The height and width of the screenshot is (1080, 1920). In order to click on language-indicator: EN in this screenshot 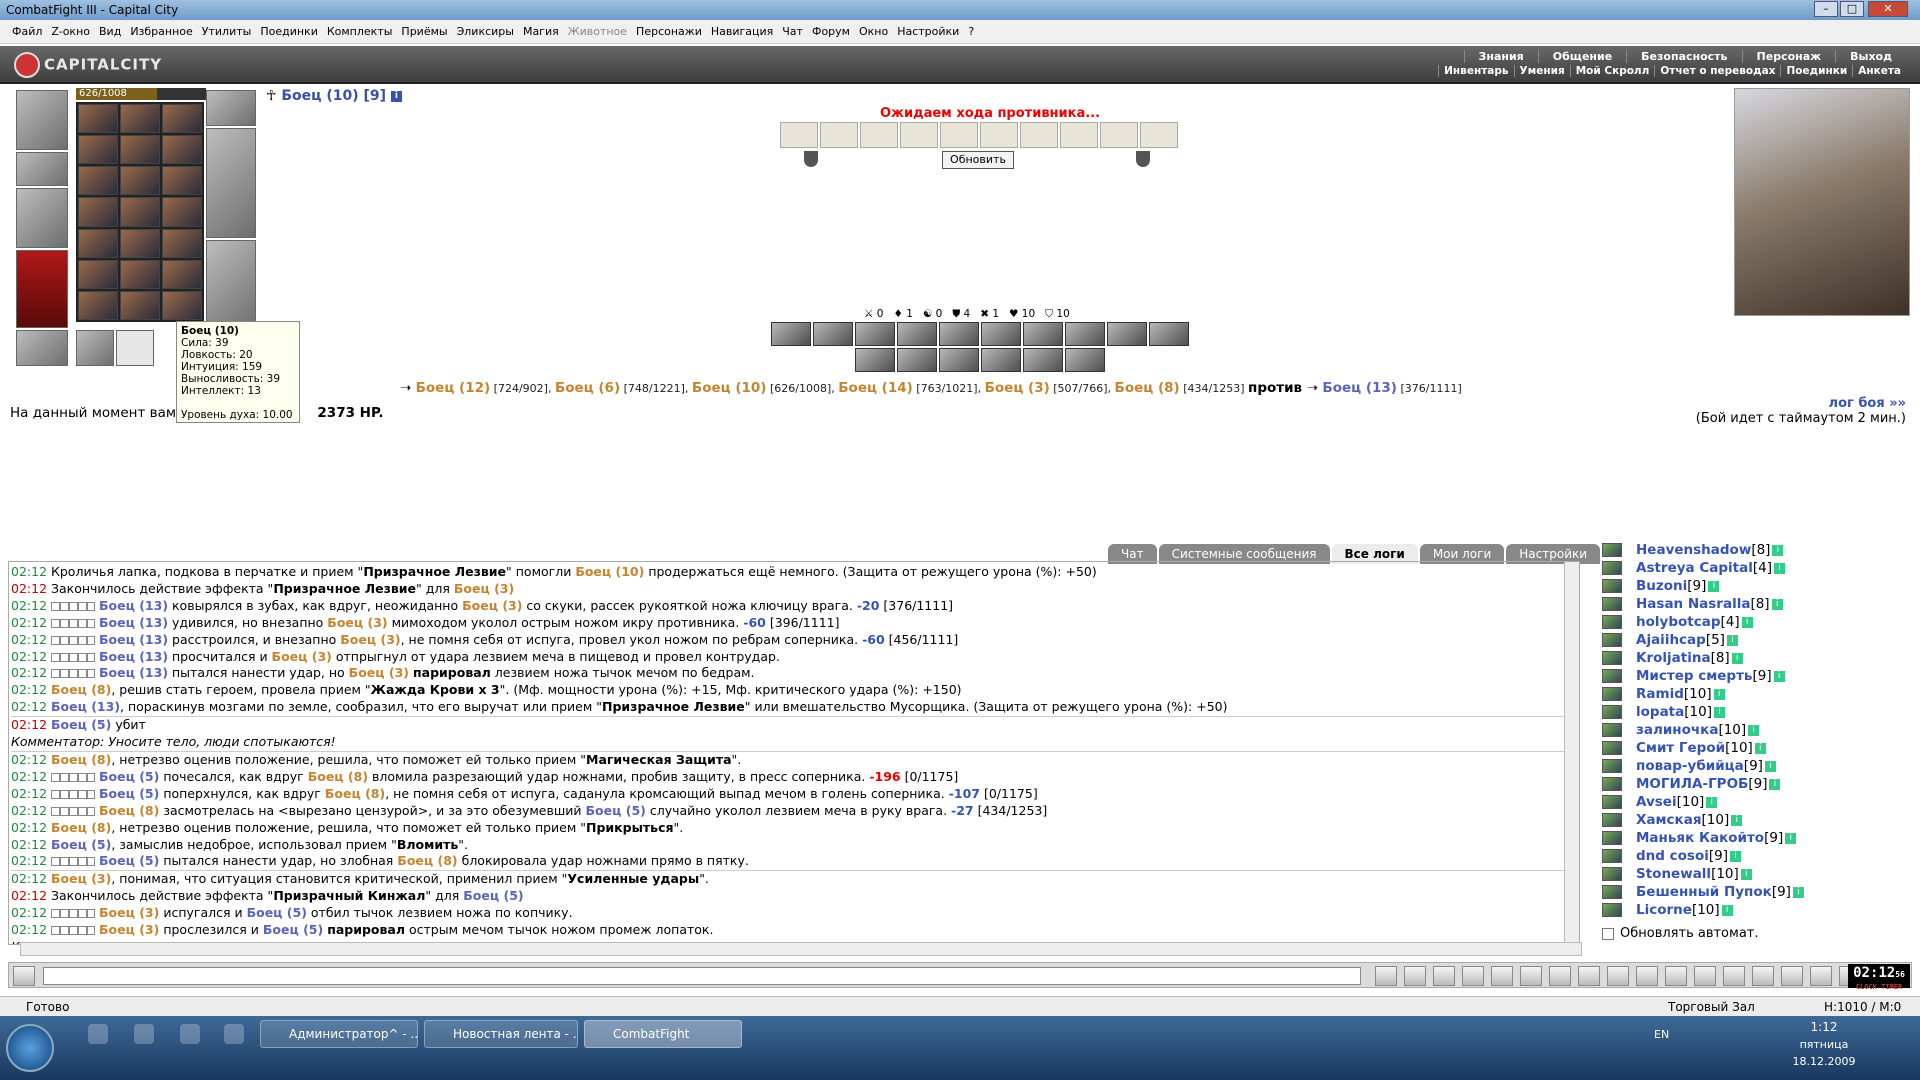, I will do `click(1661, 1034)`.